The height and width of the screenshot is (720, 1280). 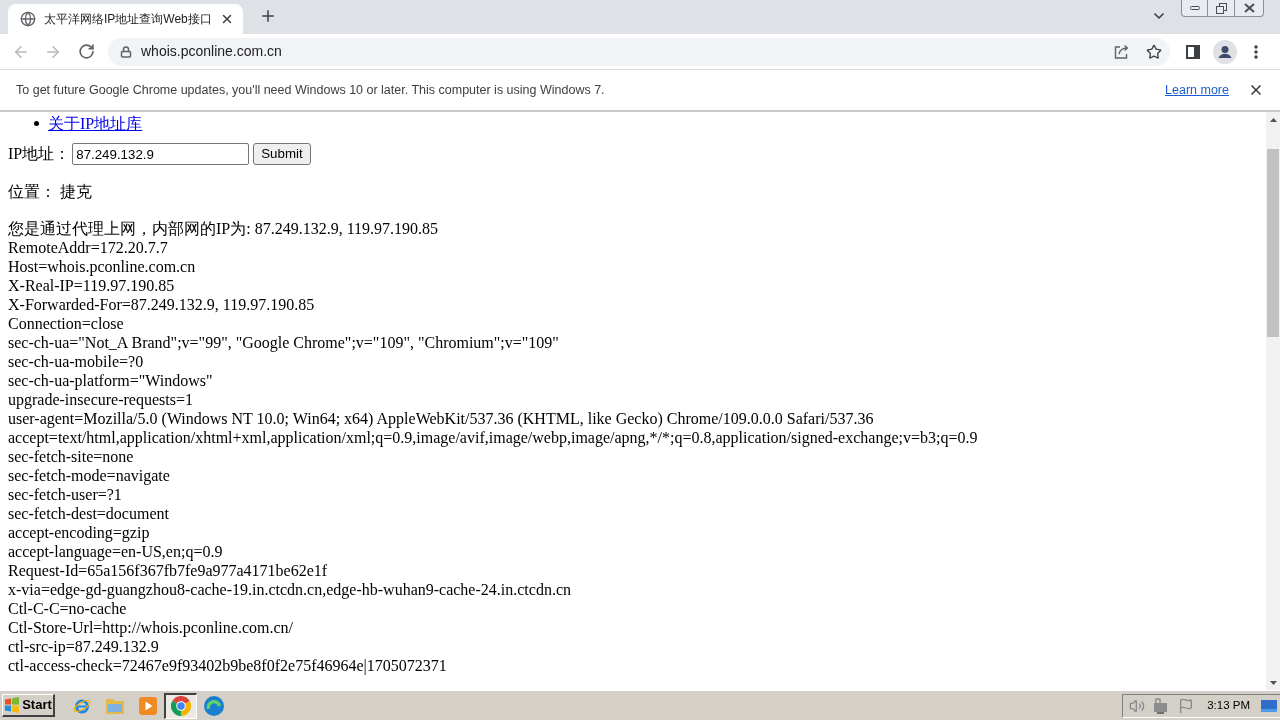 I want to click on swirl-logo-icon, so click(x=213, y=705).